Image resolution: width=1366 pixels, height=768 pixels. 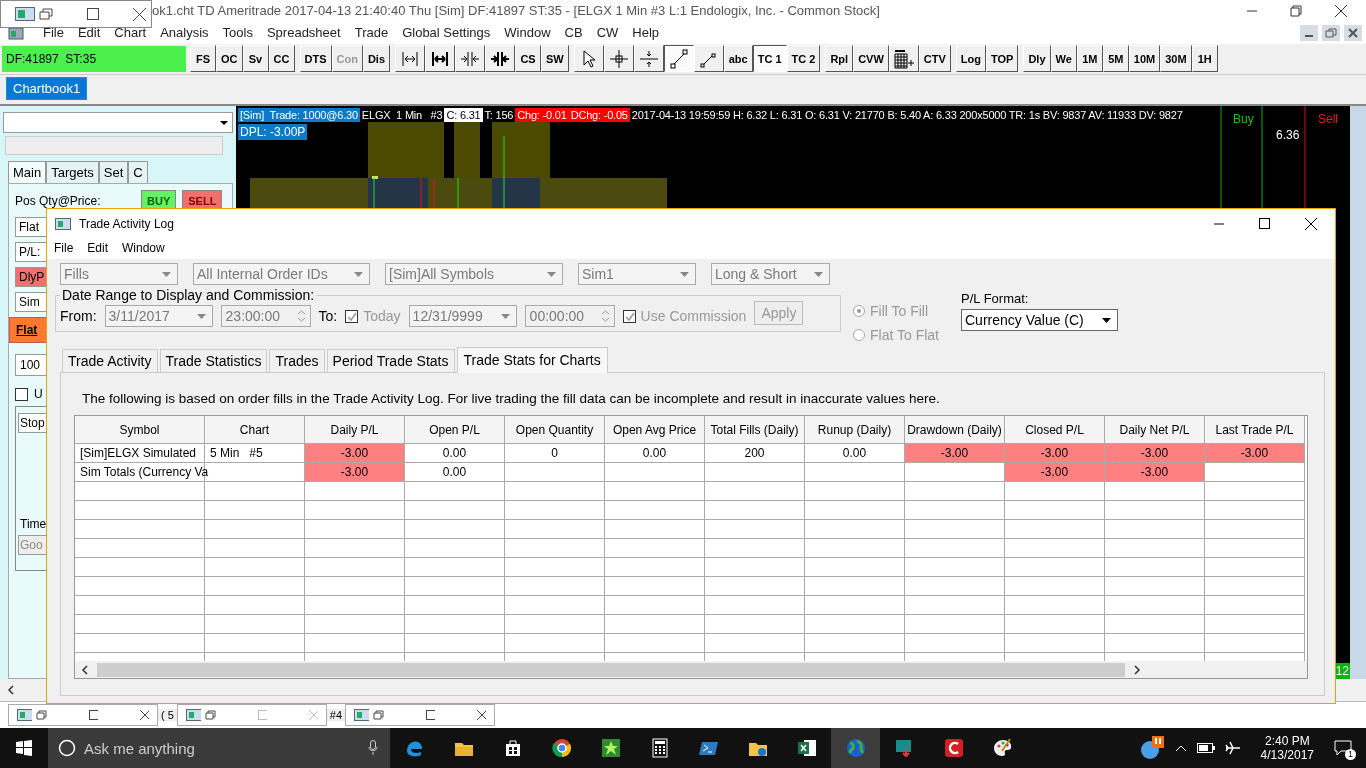 What do you see at coordinates (573, 33) in the screenshot?
I see `menu-item: CB` at bounding box center [573, 33].